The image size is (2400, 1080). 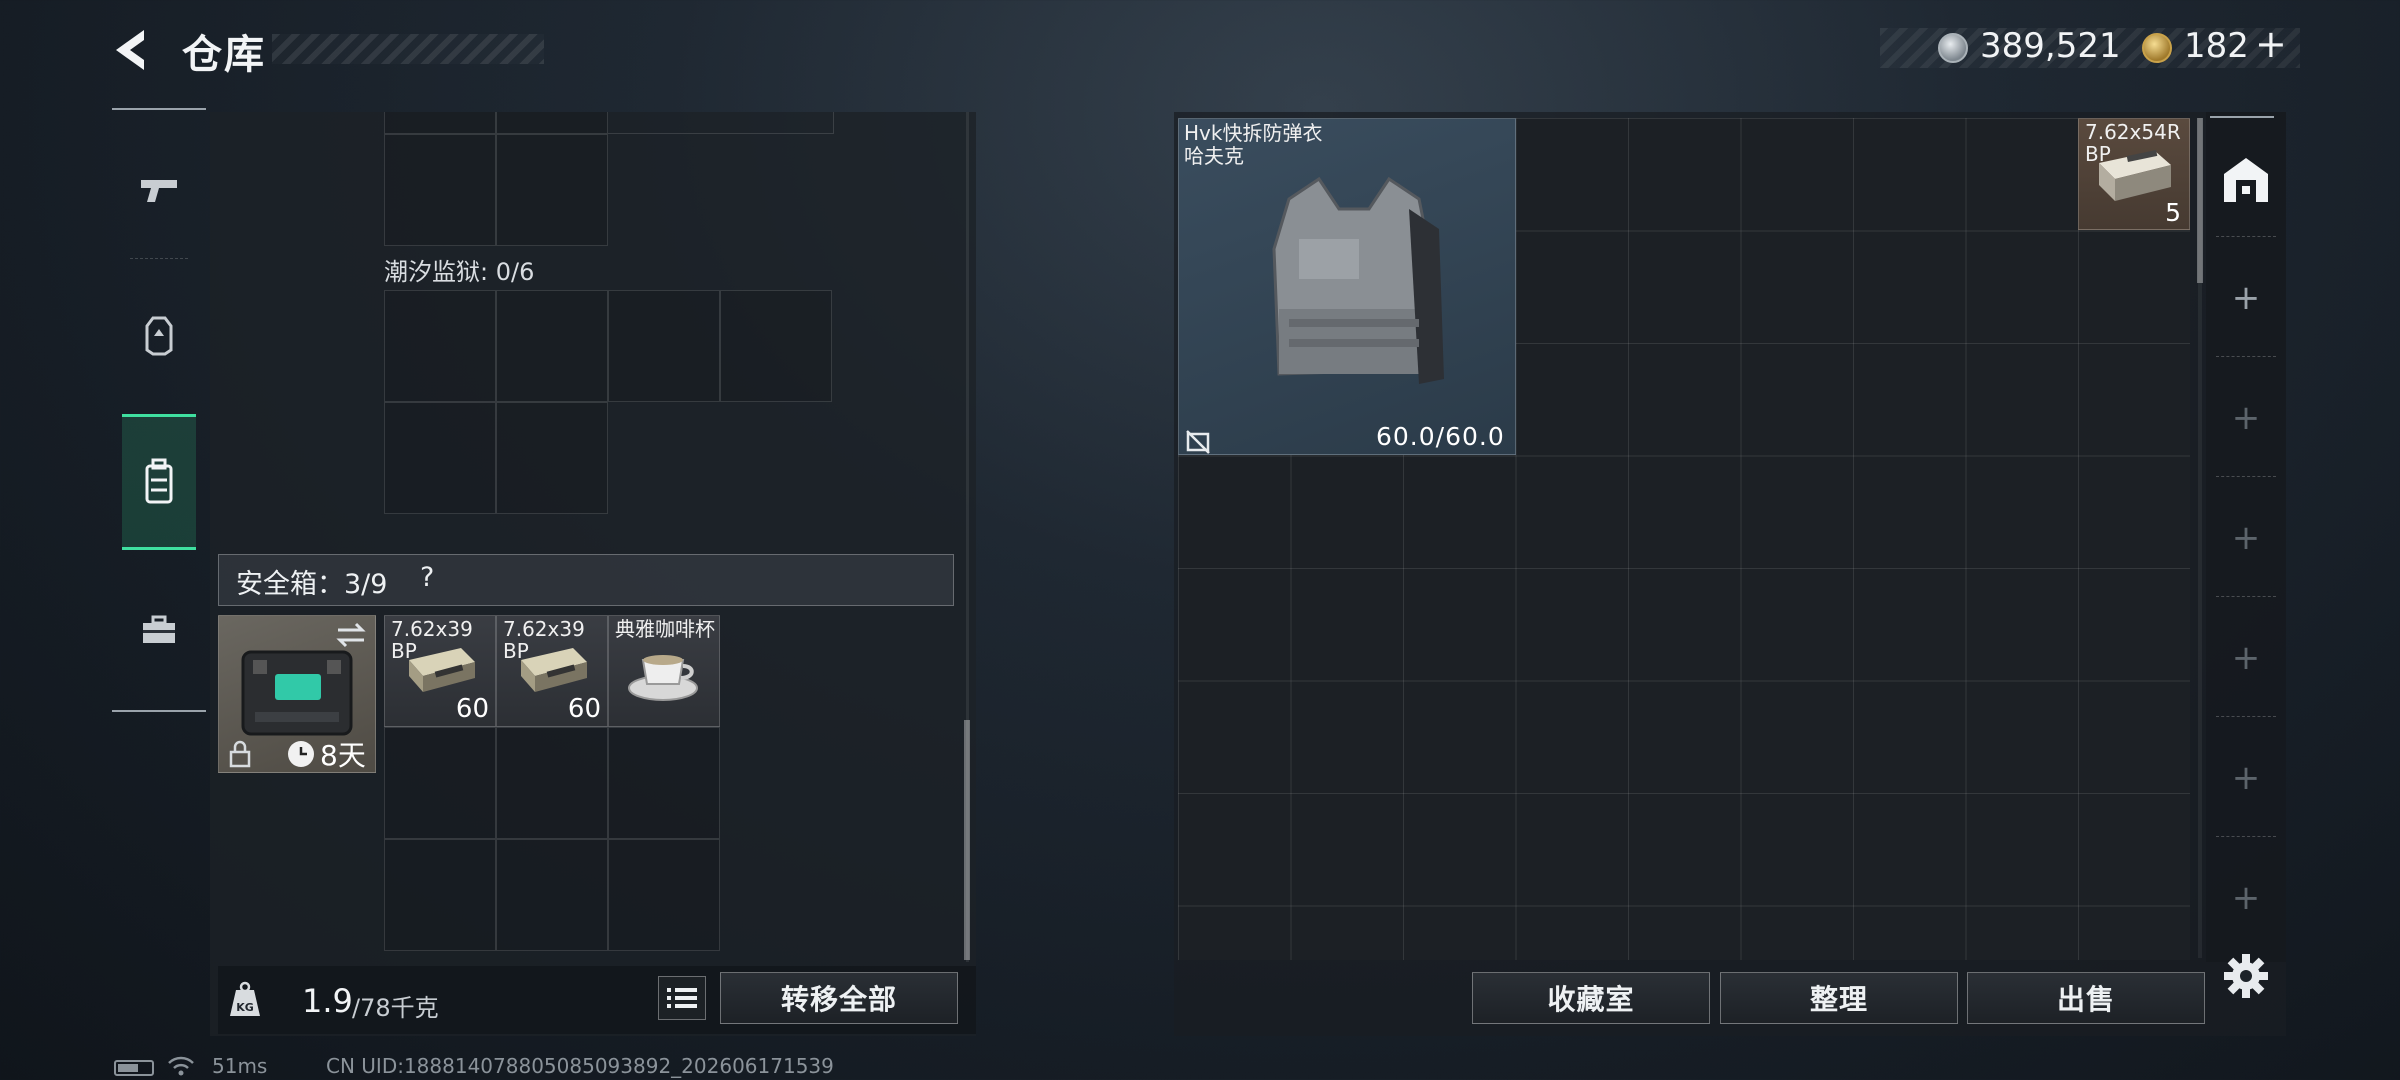 What do you see at coordinates (2246, 298) in the screenshot?
I see `add-stash-tab-button: +` at bounding box center [2246, 298].